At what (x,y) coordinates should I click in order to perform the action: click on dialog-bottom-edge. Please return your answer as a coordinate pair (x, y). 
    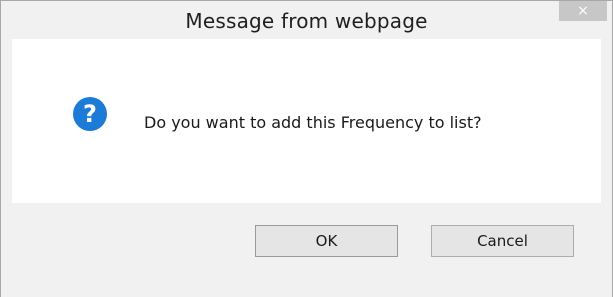
    Looking at the image, I should click on (306, 291).